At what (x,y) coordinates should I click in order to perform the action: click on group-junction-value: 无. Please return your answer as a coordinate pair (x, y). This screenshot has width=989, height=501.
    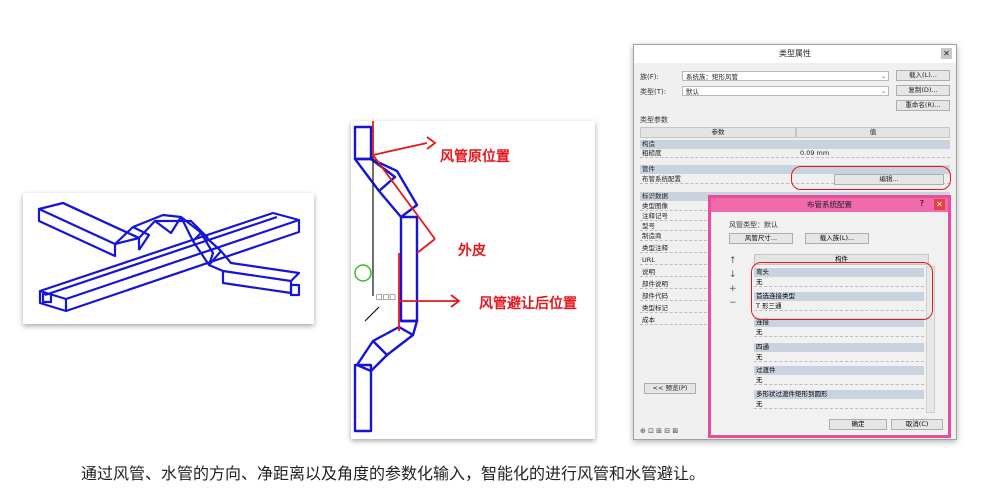
    Looking at the image, I should click on (839, 332).